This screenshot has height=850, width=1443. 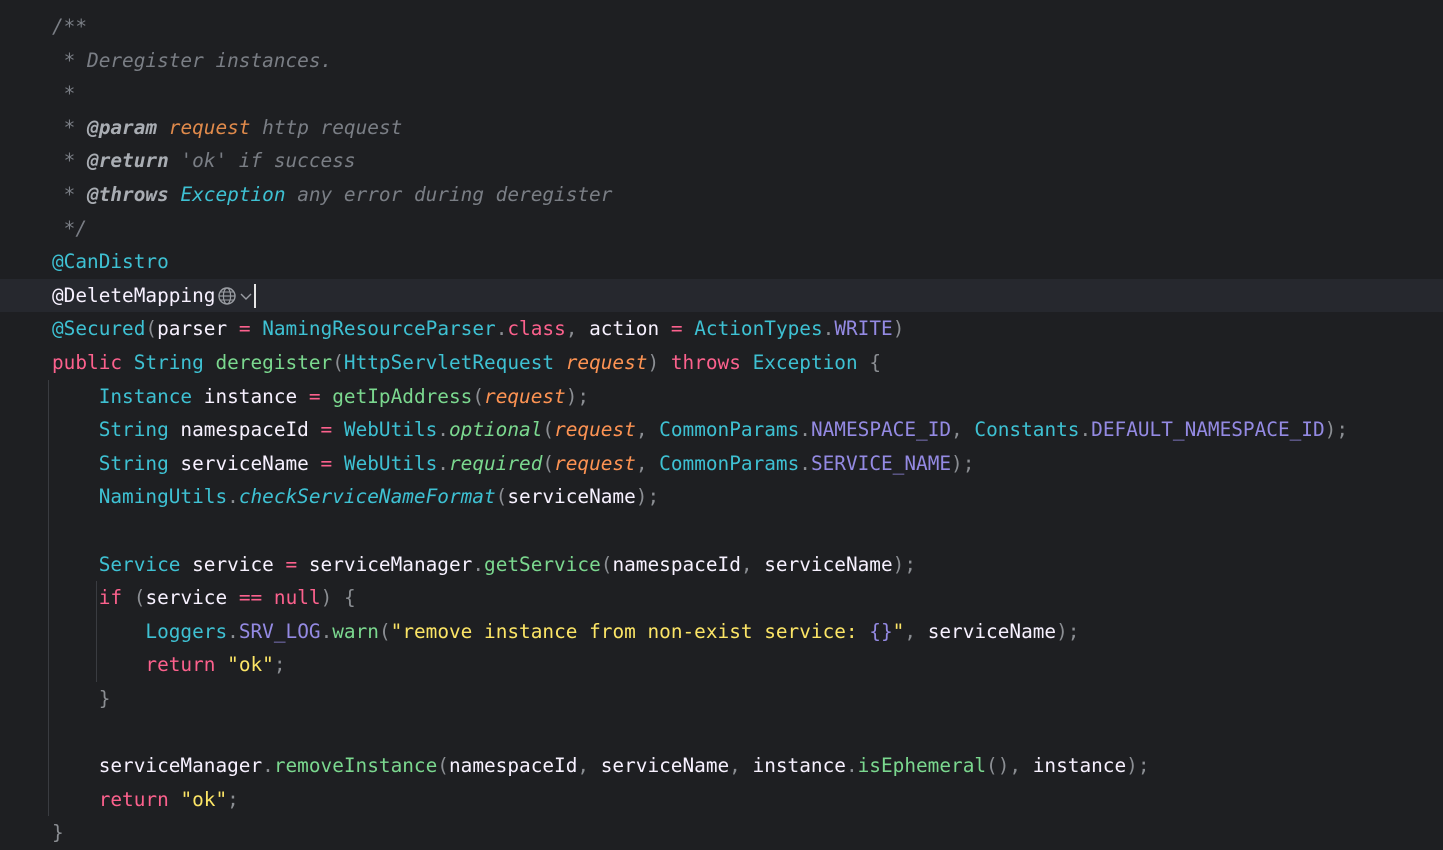 What do you see at coordinates (250, 665) in the screenshot?
I see `code-token: "ok"` at bounding box center [250, 665].